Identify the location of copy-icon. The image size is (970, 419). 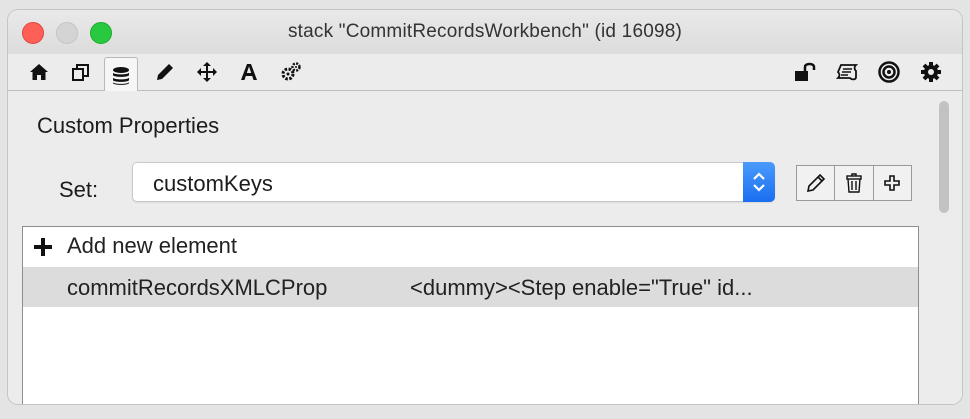
(80, 72).